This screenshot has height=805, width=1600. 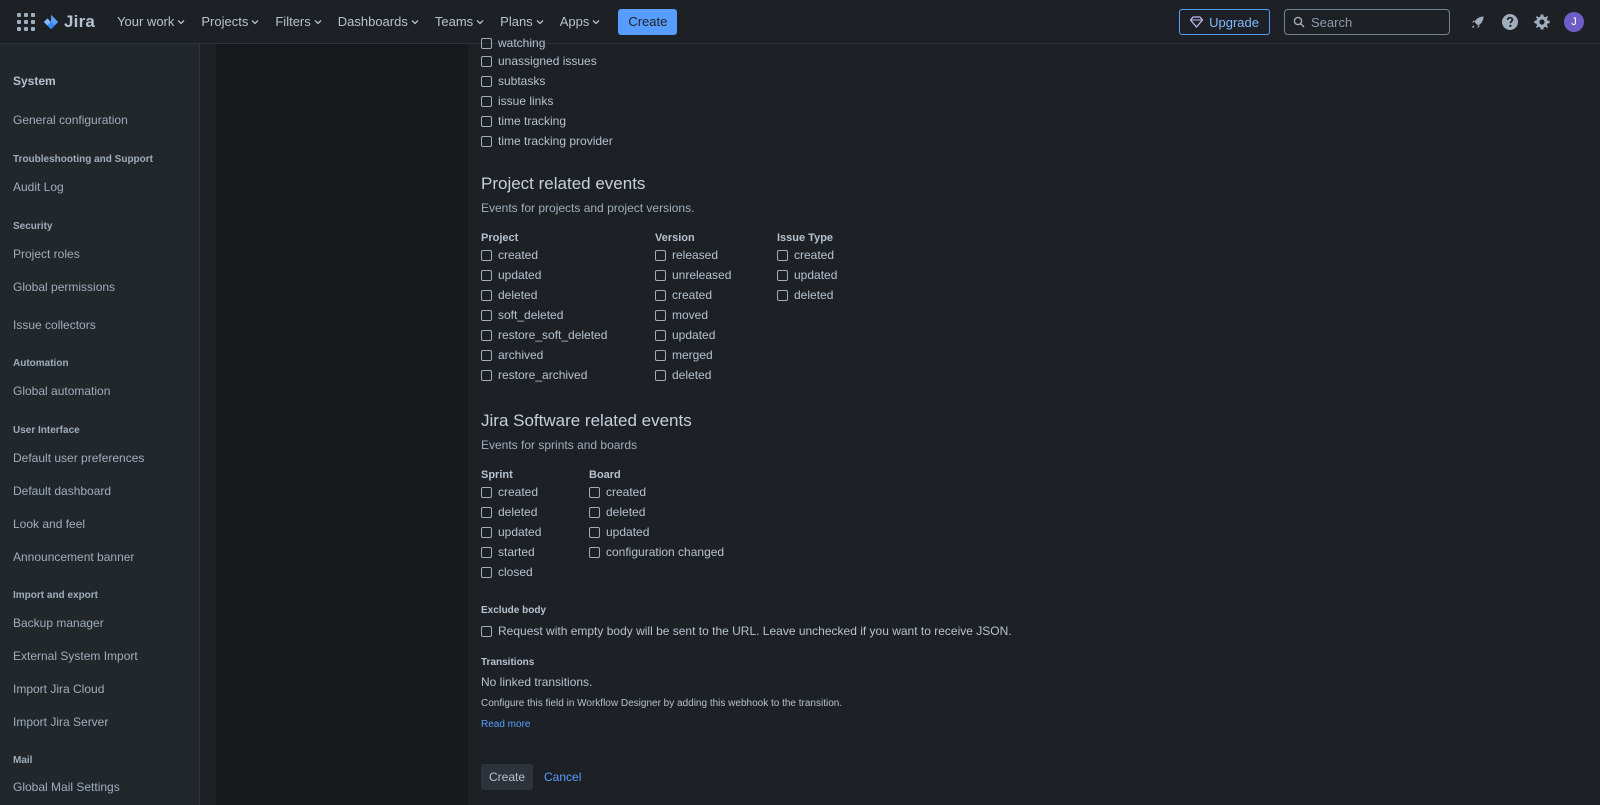 I want to click on sidebar-item-global-mail-settings: Global Mail Settings, so click(x=66, y=787).